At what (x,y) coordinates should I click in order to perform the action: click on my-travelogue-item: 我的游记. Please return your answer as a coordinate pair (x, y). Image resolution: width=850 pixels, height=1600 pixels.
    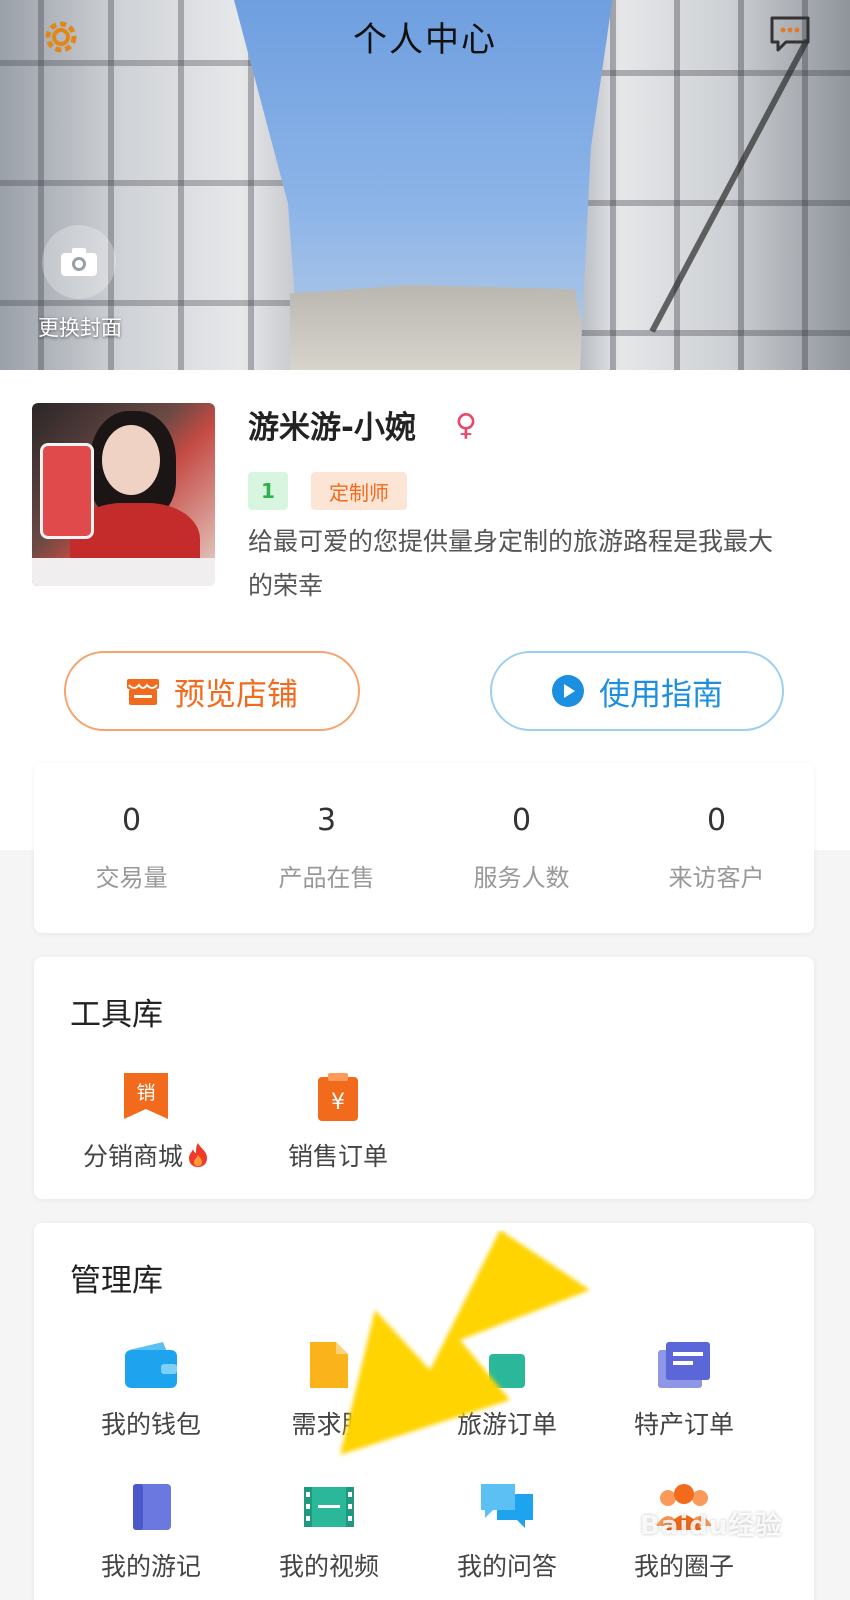
    Looking at the image, I should click on (151, 1531).